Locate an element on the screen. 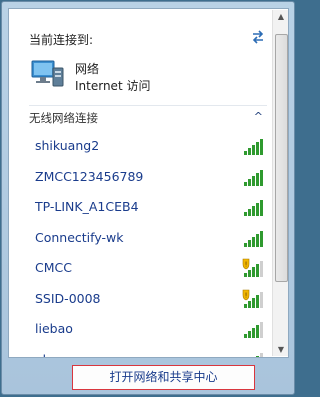 The height and width of the screenshot is (397, 320). network-ssid: TP-LINK_A1CEB4 is located at coordinates (87, 206).